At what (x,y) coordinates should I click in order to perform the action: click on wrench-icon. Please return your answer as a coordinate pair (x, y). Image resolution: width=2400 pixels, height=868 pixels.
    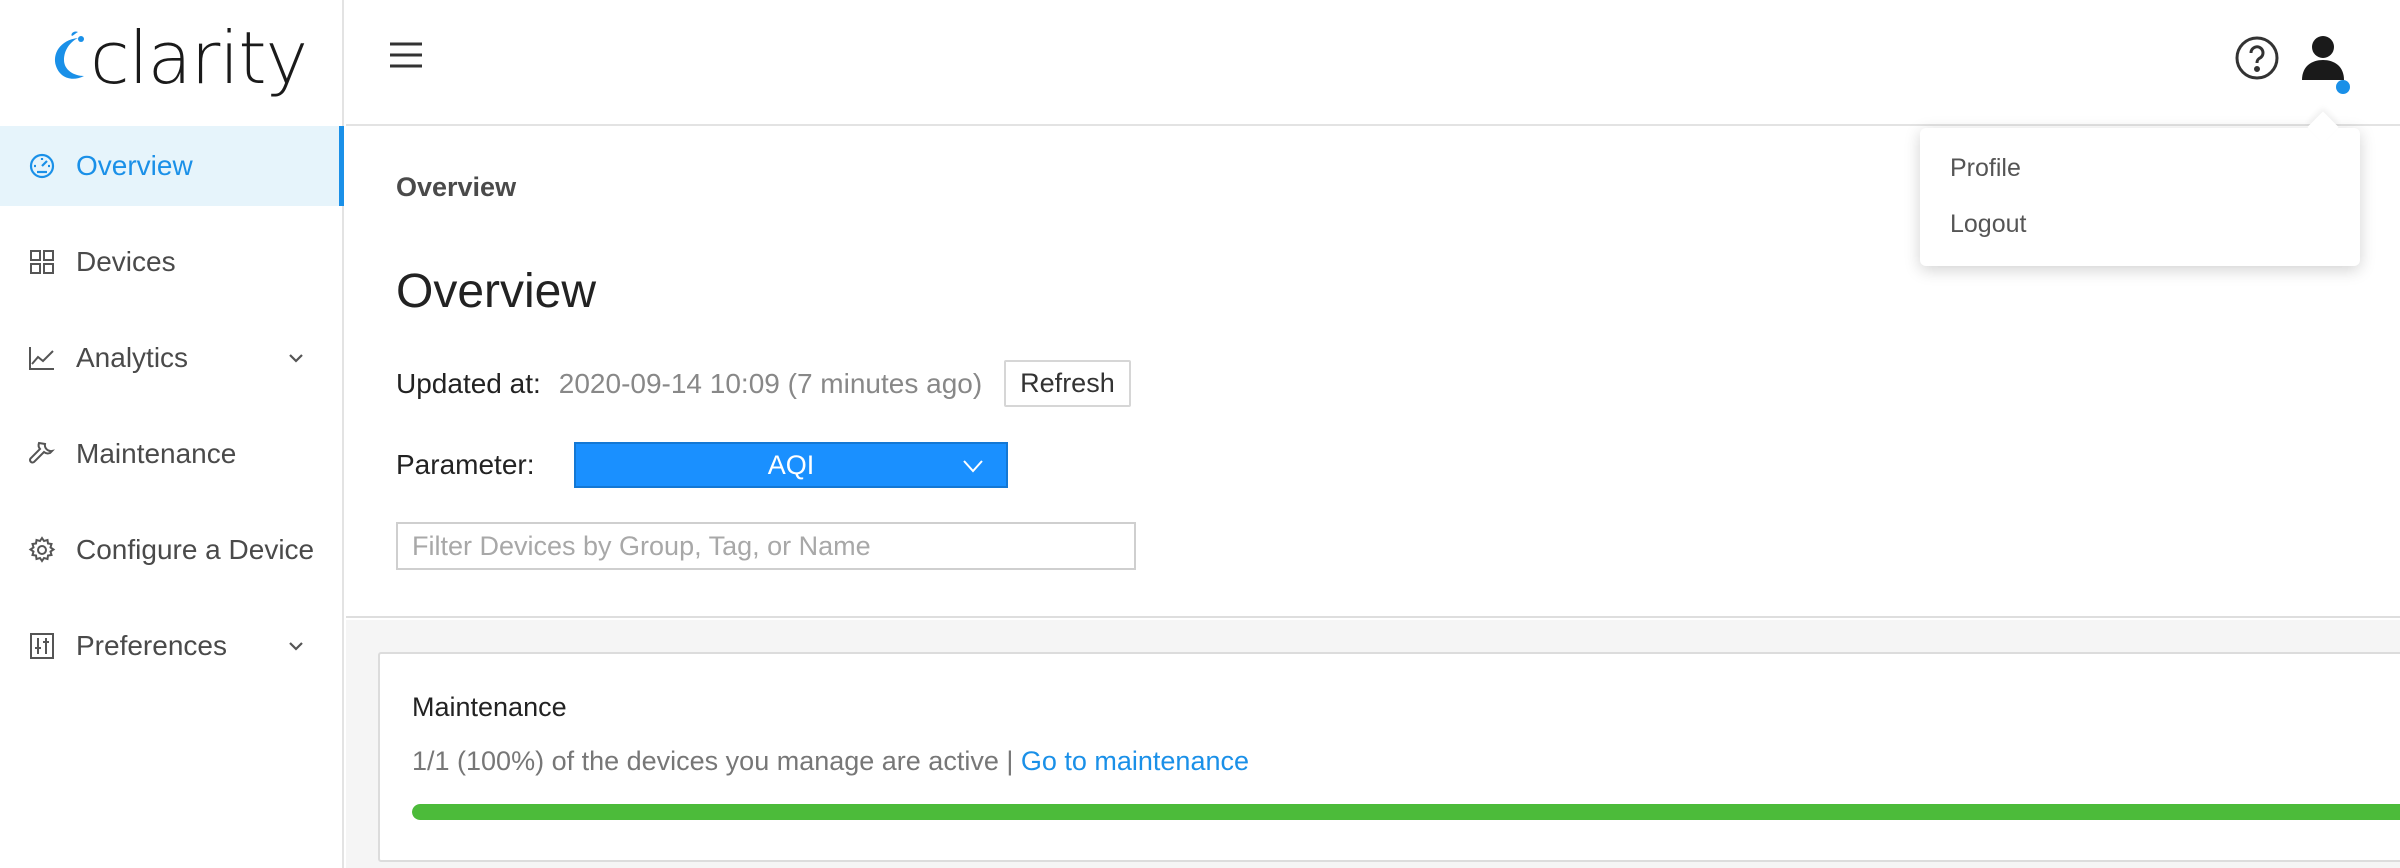
    Looking at the image, I should click on (42, 454).